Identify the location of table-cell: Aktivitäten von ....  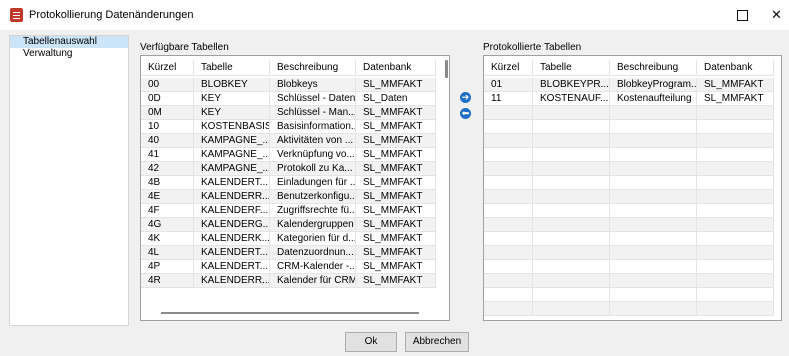
(313, 141).